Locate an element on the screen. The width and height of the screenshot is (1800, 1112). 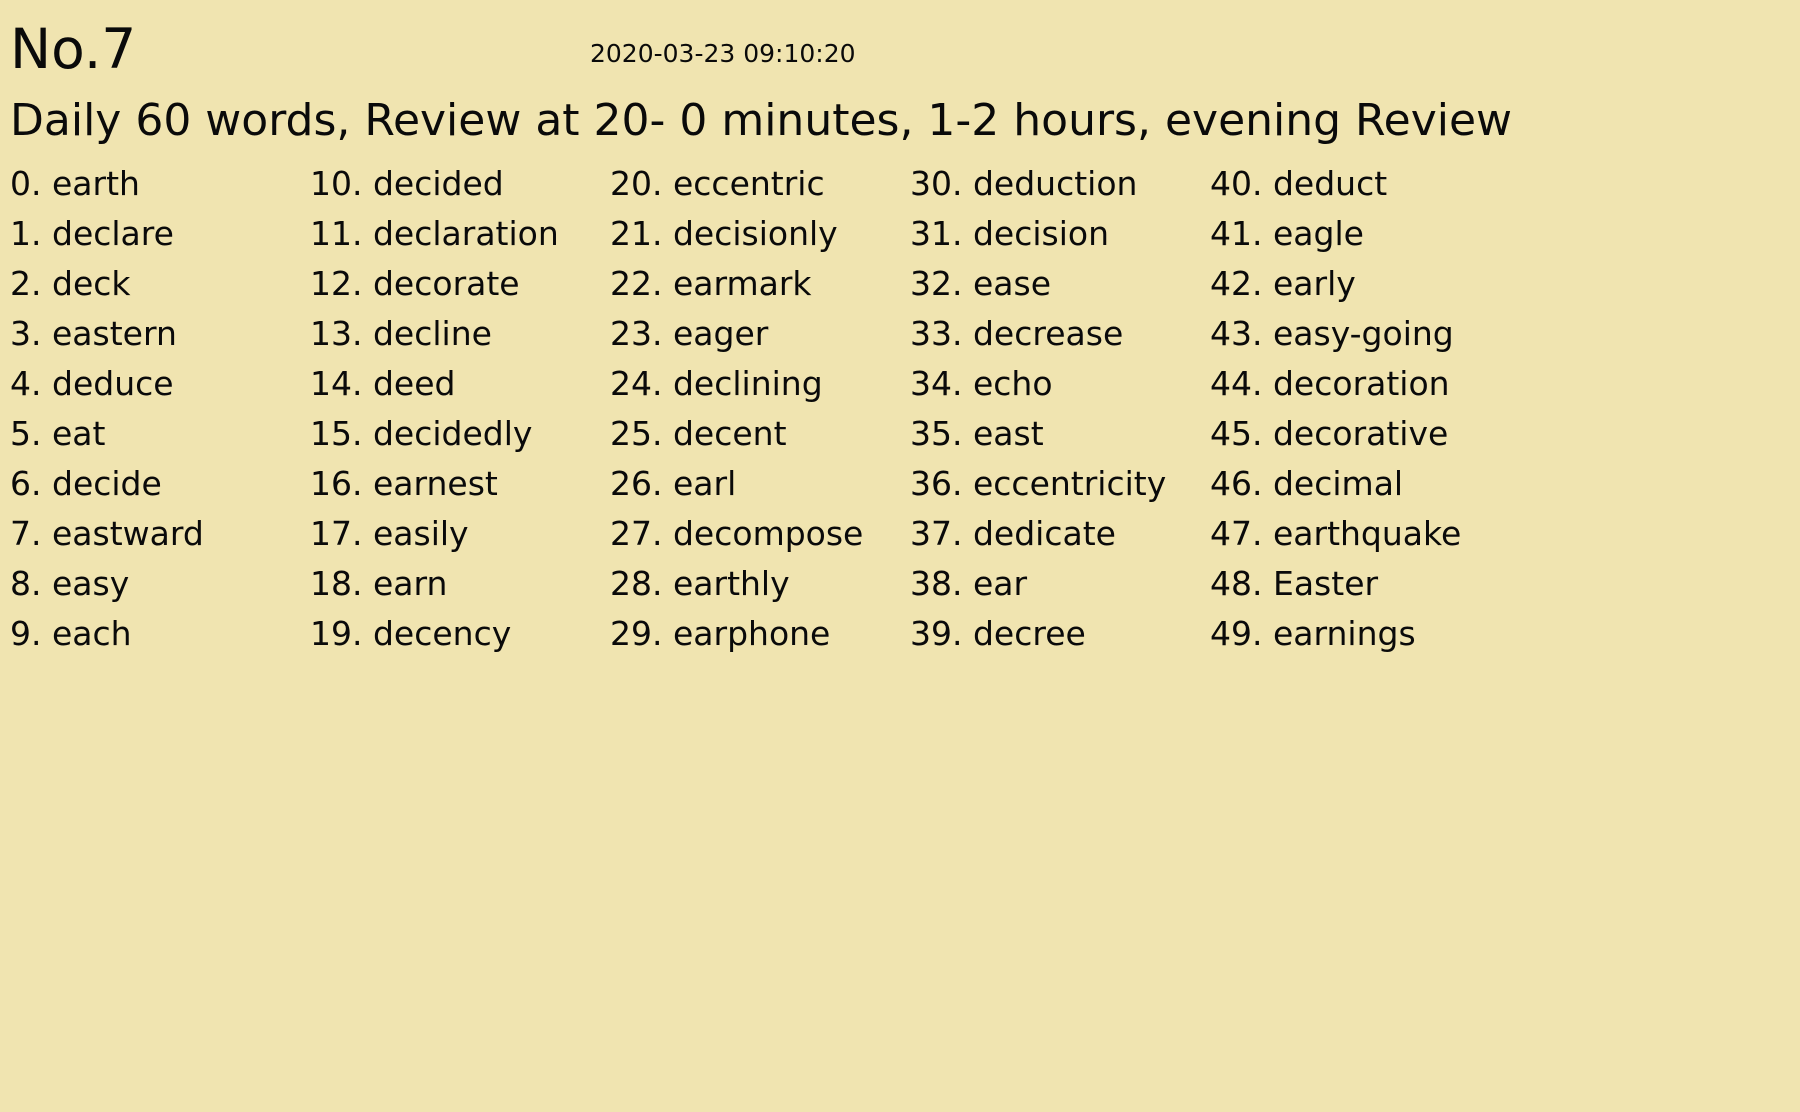
word-text: decided is located at coordinates (438, 183).